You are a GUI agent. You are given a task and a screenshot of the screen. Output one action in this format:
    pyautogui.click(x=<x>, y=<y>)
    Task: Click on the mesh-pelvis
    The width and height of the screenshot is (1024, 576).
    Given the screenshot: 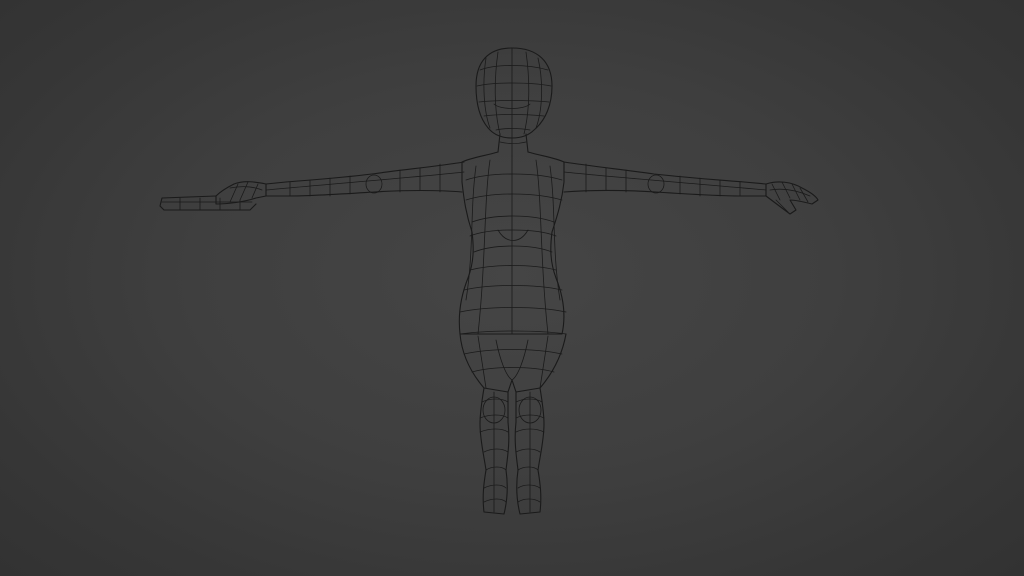 What is the action you would take?
    pyautogui.click(x=513, y=363)
    